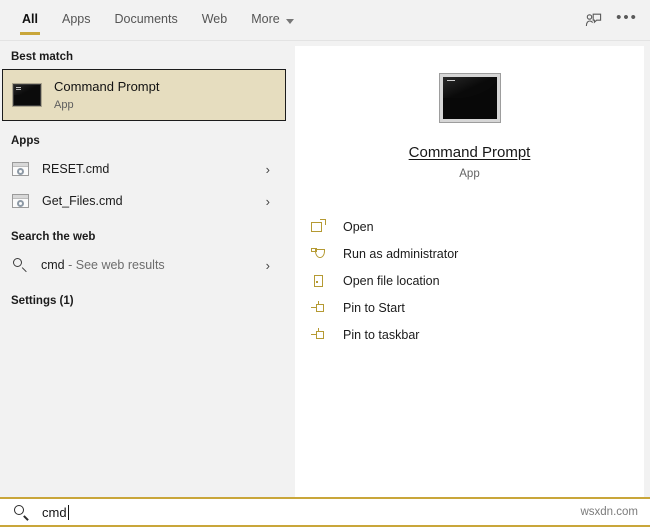 The height and width of the screenshot is (527, 650). I want to click on action-open-file-location-label: Open file location, so click(391, 280).